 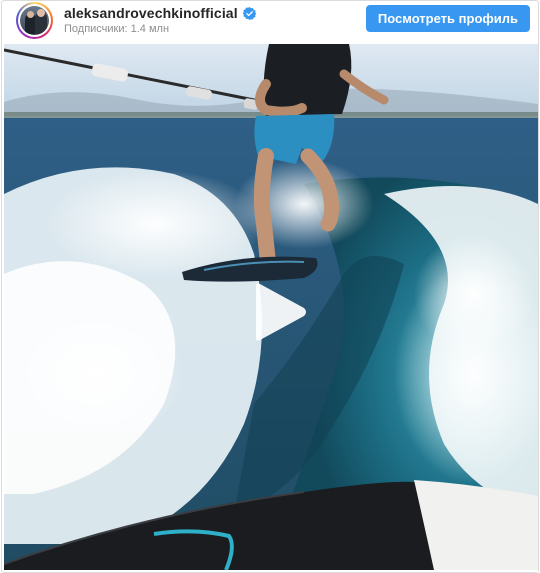 What do you see at coordinates (151, 13) in the screenshot?
I see `username-link: aleksandrovechkinofficial` at bounding box center [151, 13].